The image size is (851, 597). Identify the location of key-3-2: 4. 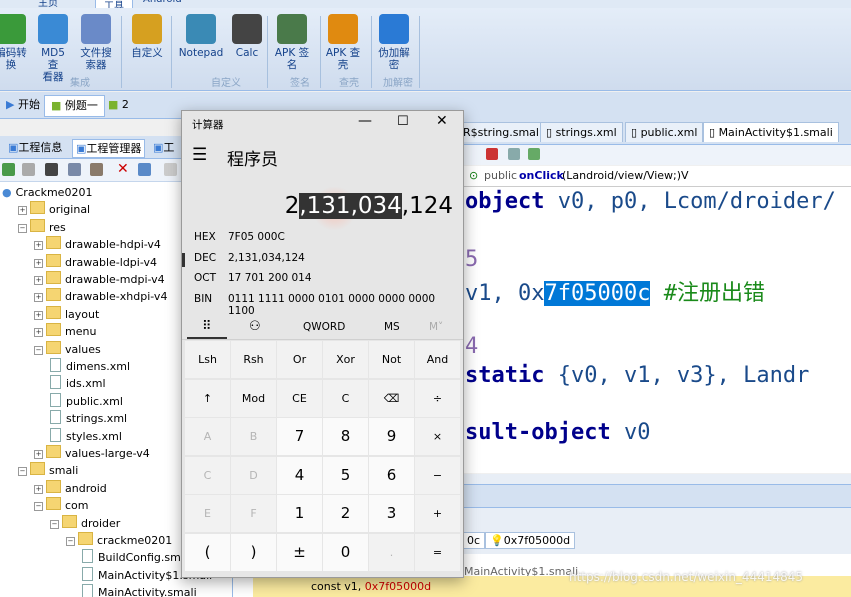
(299, 475).